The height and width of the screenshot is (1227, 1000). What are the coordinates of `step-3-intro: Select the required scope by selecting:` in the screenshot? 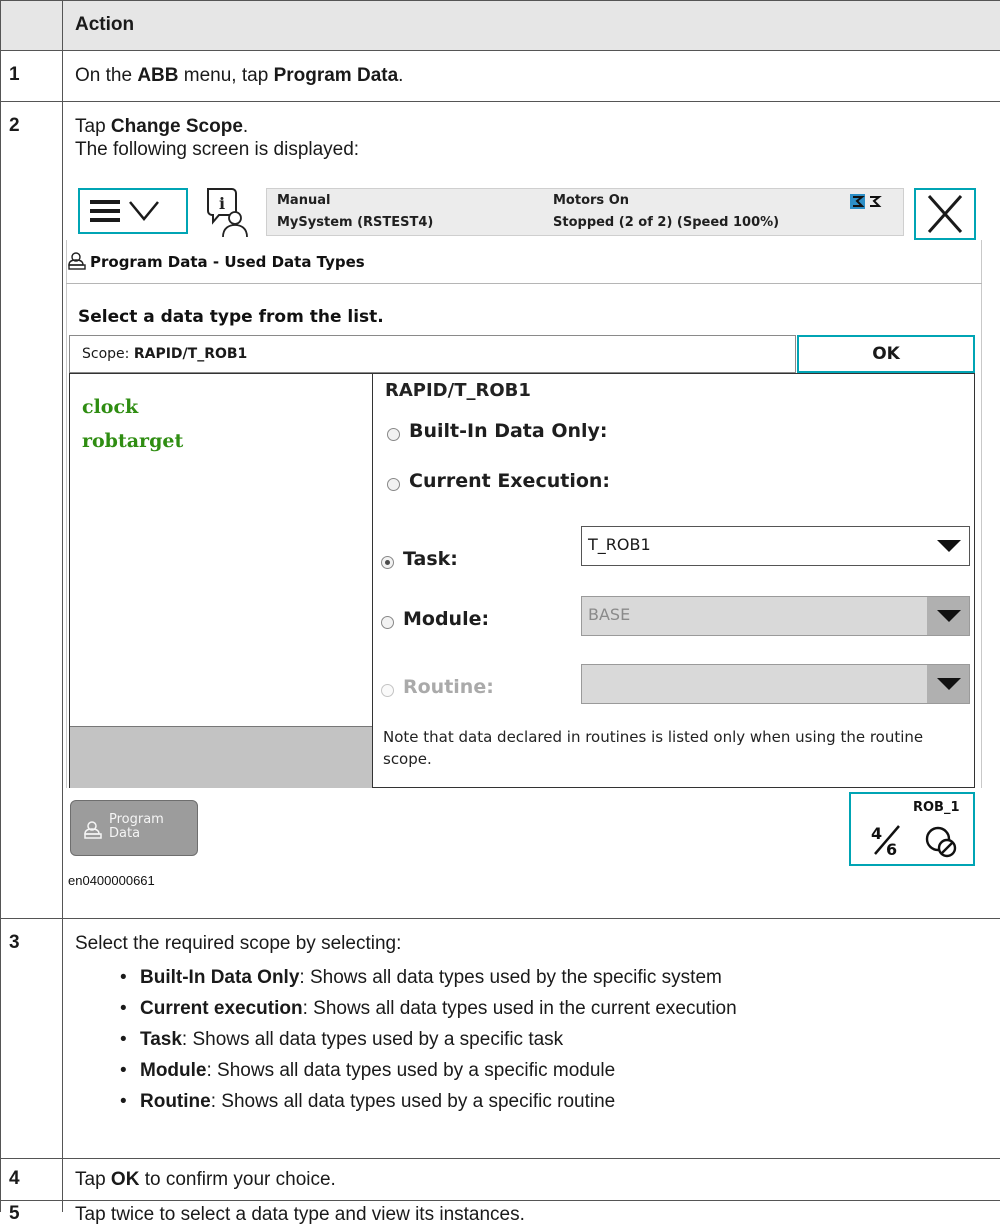 It's located at (238, 943).